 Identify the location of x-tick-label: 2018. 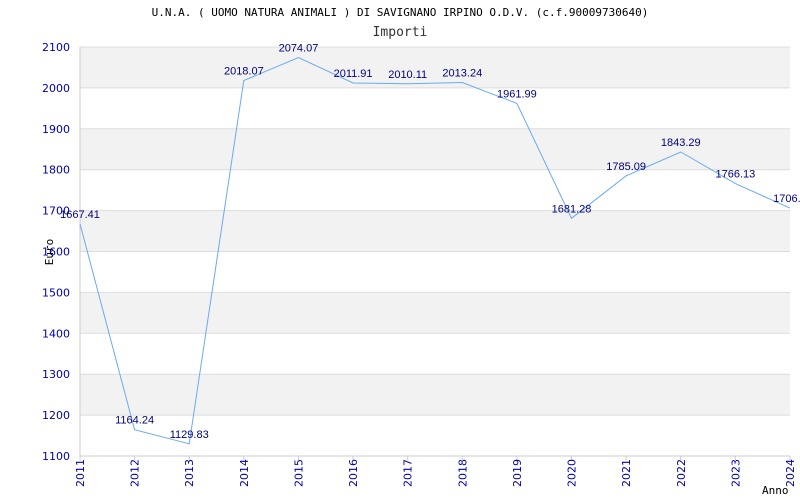
(462, 473).